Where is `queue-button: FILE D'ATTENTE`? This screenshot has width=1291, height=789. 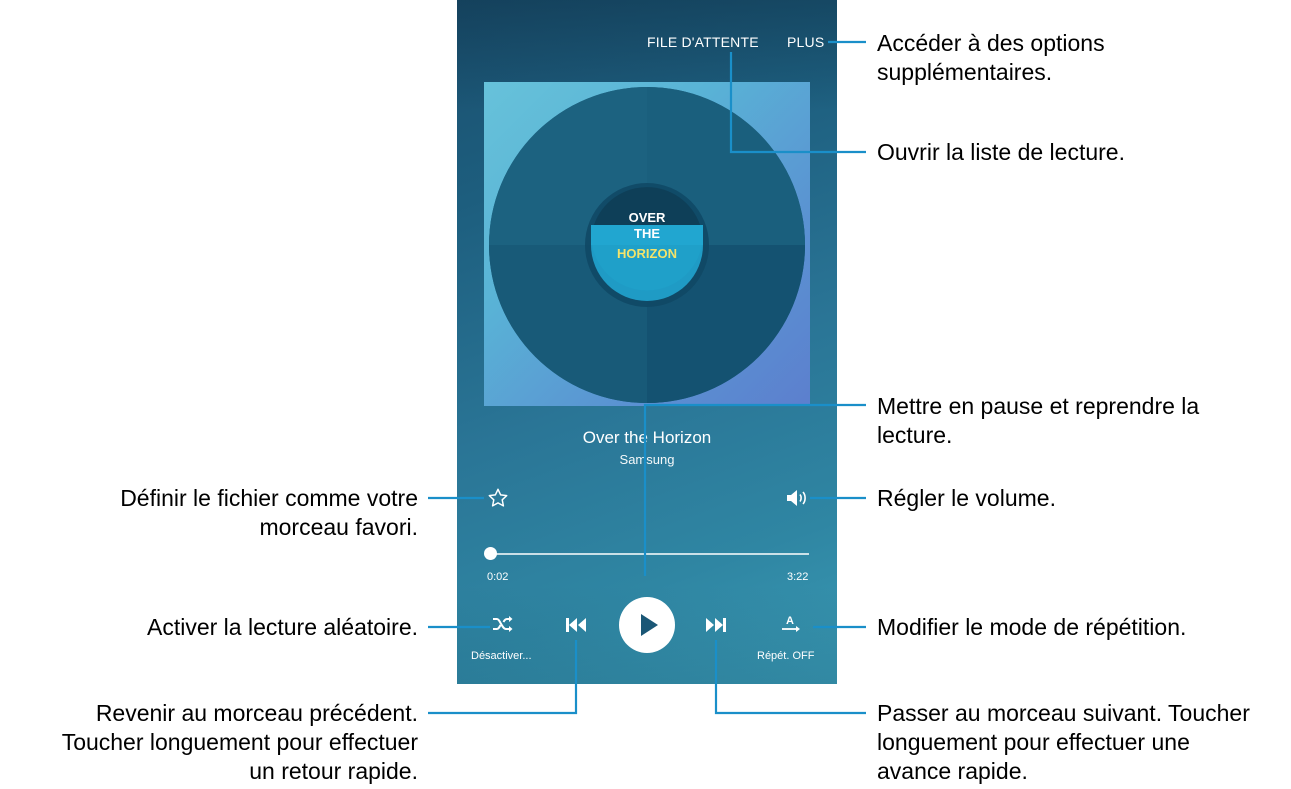
queue-button: FILE D'ATTENTE is located at coordinates (703, 42).